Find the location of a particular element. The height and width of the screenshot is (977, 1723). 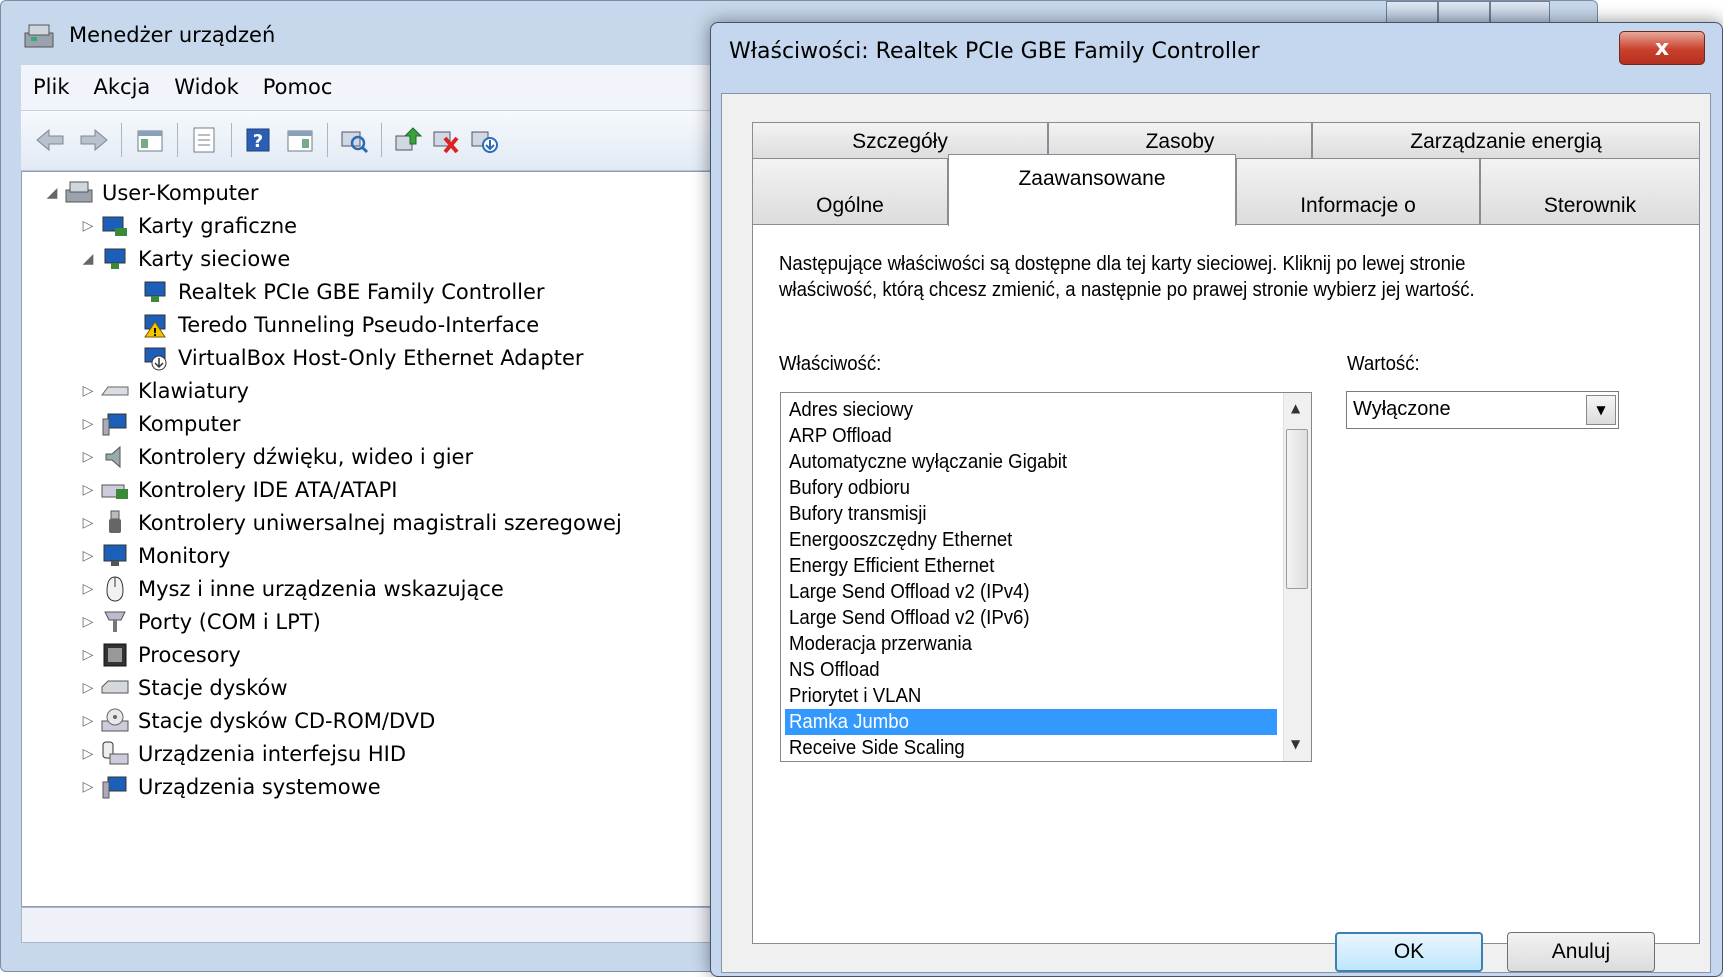

action-pane-icon is located at coordinates (300, 140).